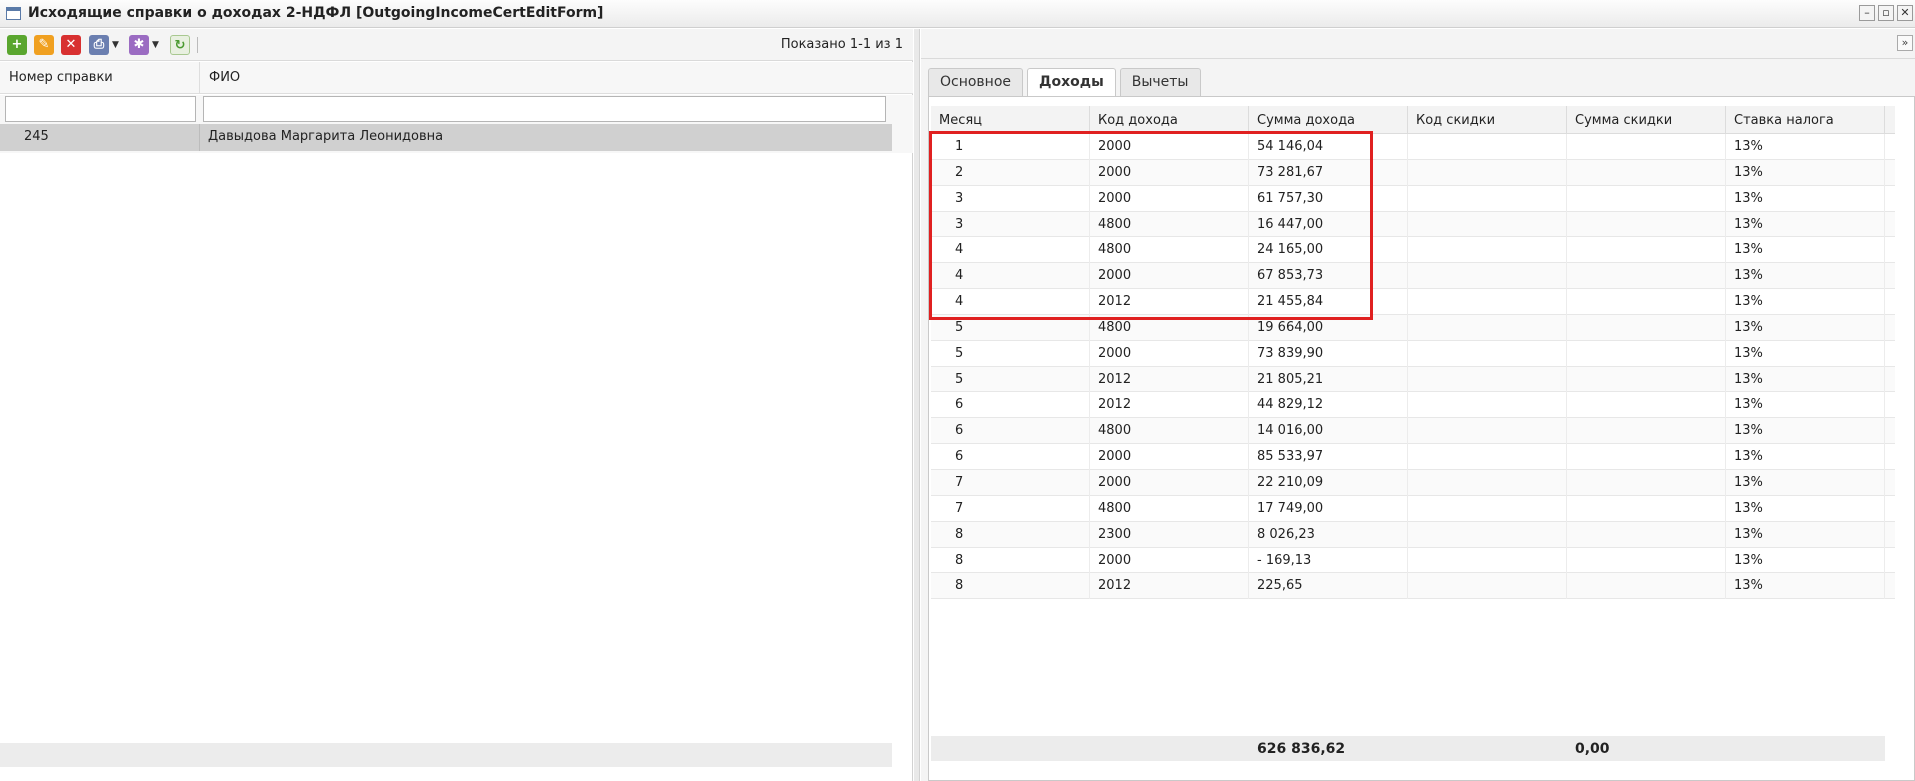  I want to click on income-sum-cell: 44 829,12, so click(1328, 405).